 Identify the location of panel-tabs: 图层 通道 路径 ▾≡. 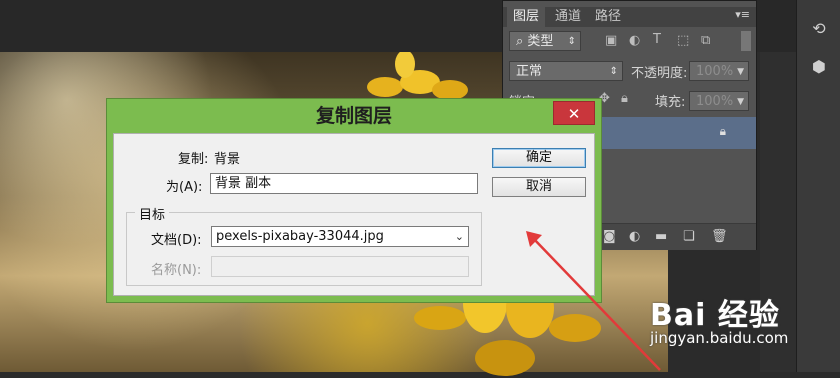
(629, 17).